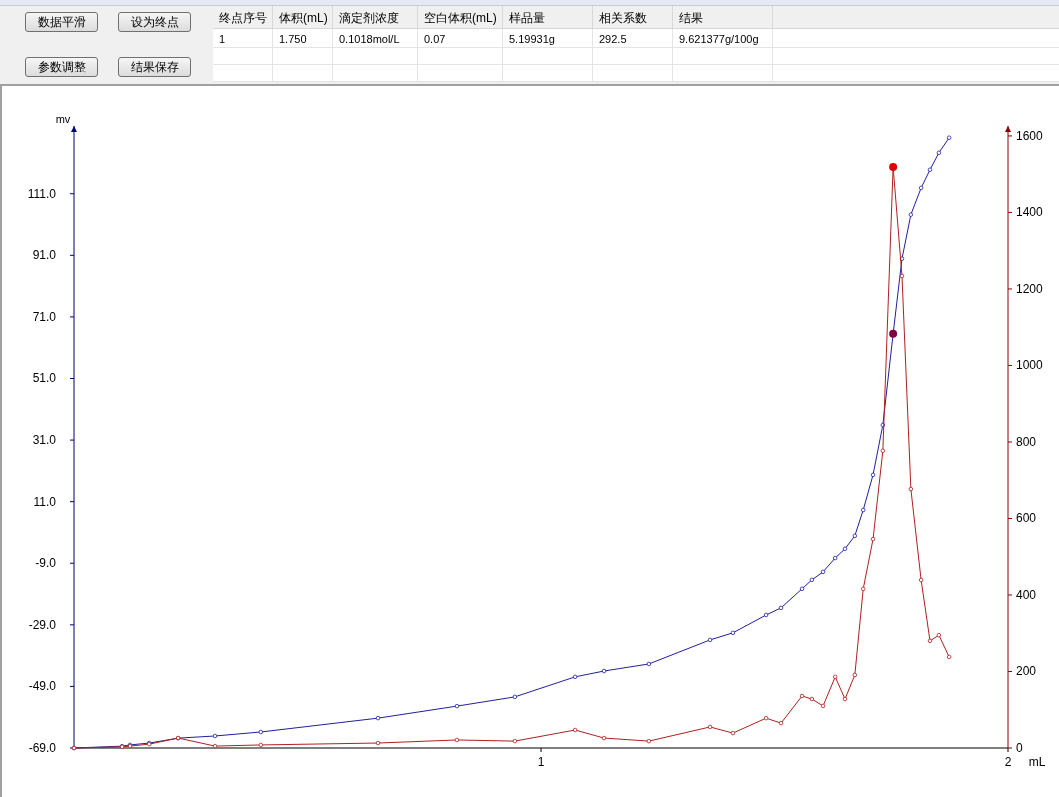 This screenshot has width=1059, height=797. I want to click on y2-tick-label: 1200, so click(1029, 288).